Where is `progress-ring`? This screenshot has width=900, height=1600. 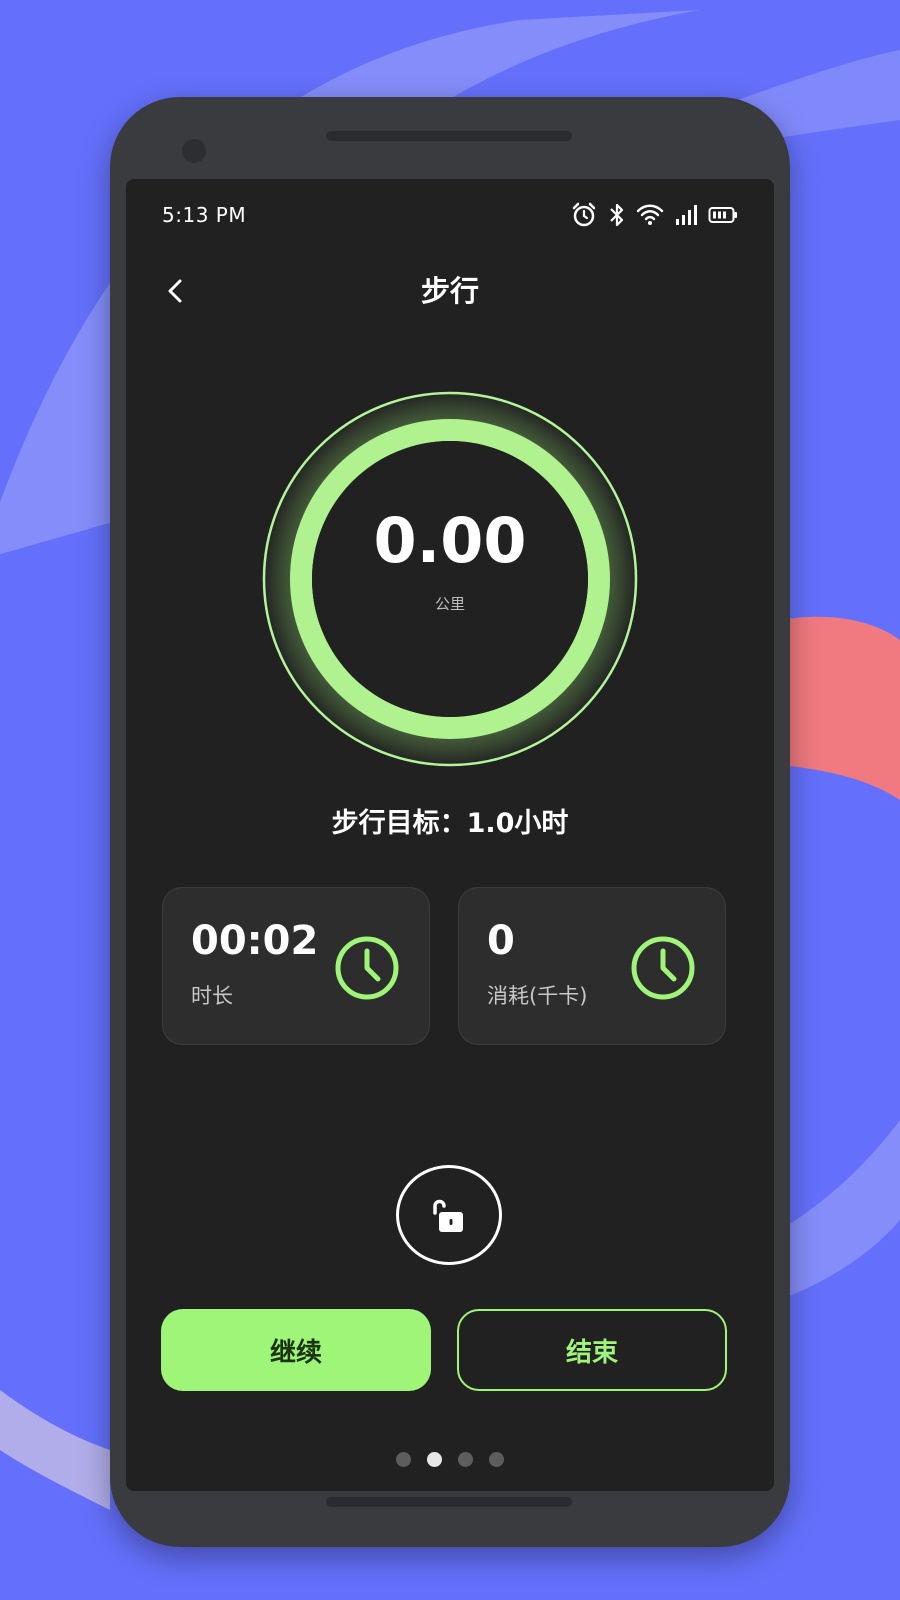 progress-ring is located at coordinates (450, 579).